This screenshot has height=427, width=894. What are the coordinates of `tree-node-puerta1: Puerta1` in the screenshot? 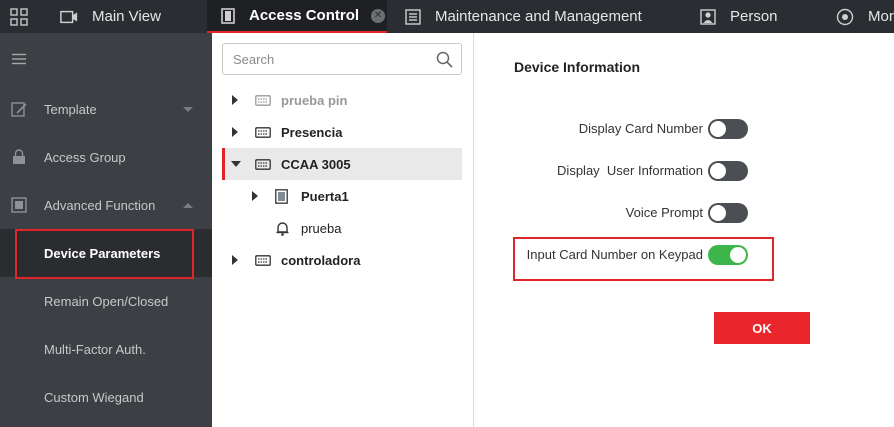 It's located at (337, 196).